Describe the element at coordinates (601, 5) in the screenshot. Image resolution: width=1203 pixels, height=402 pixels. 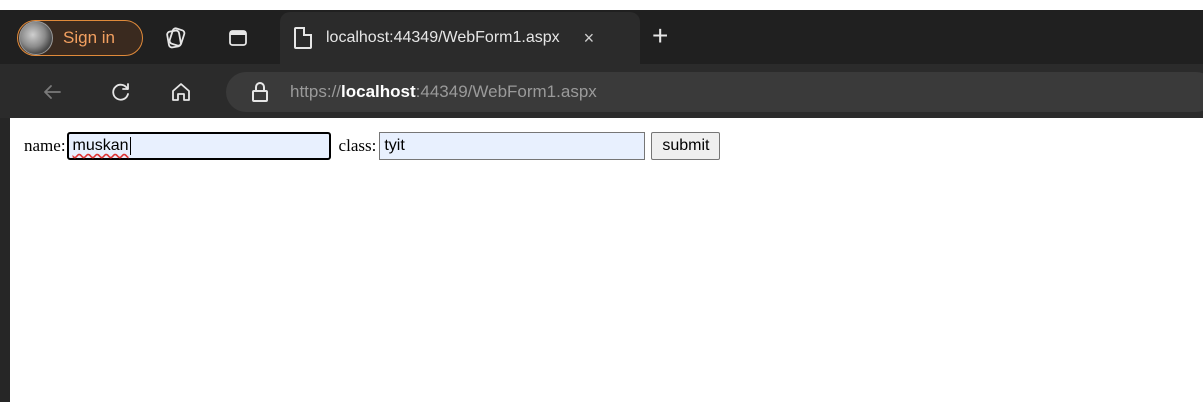
I see `window-top-edge` at that location.